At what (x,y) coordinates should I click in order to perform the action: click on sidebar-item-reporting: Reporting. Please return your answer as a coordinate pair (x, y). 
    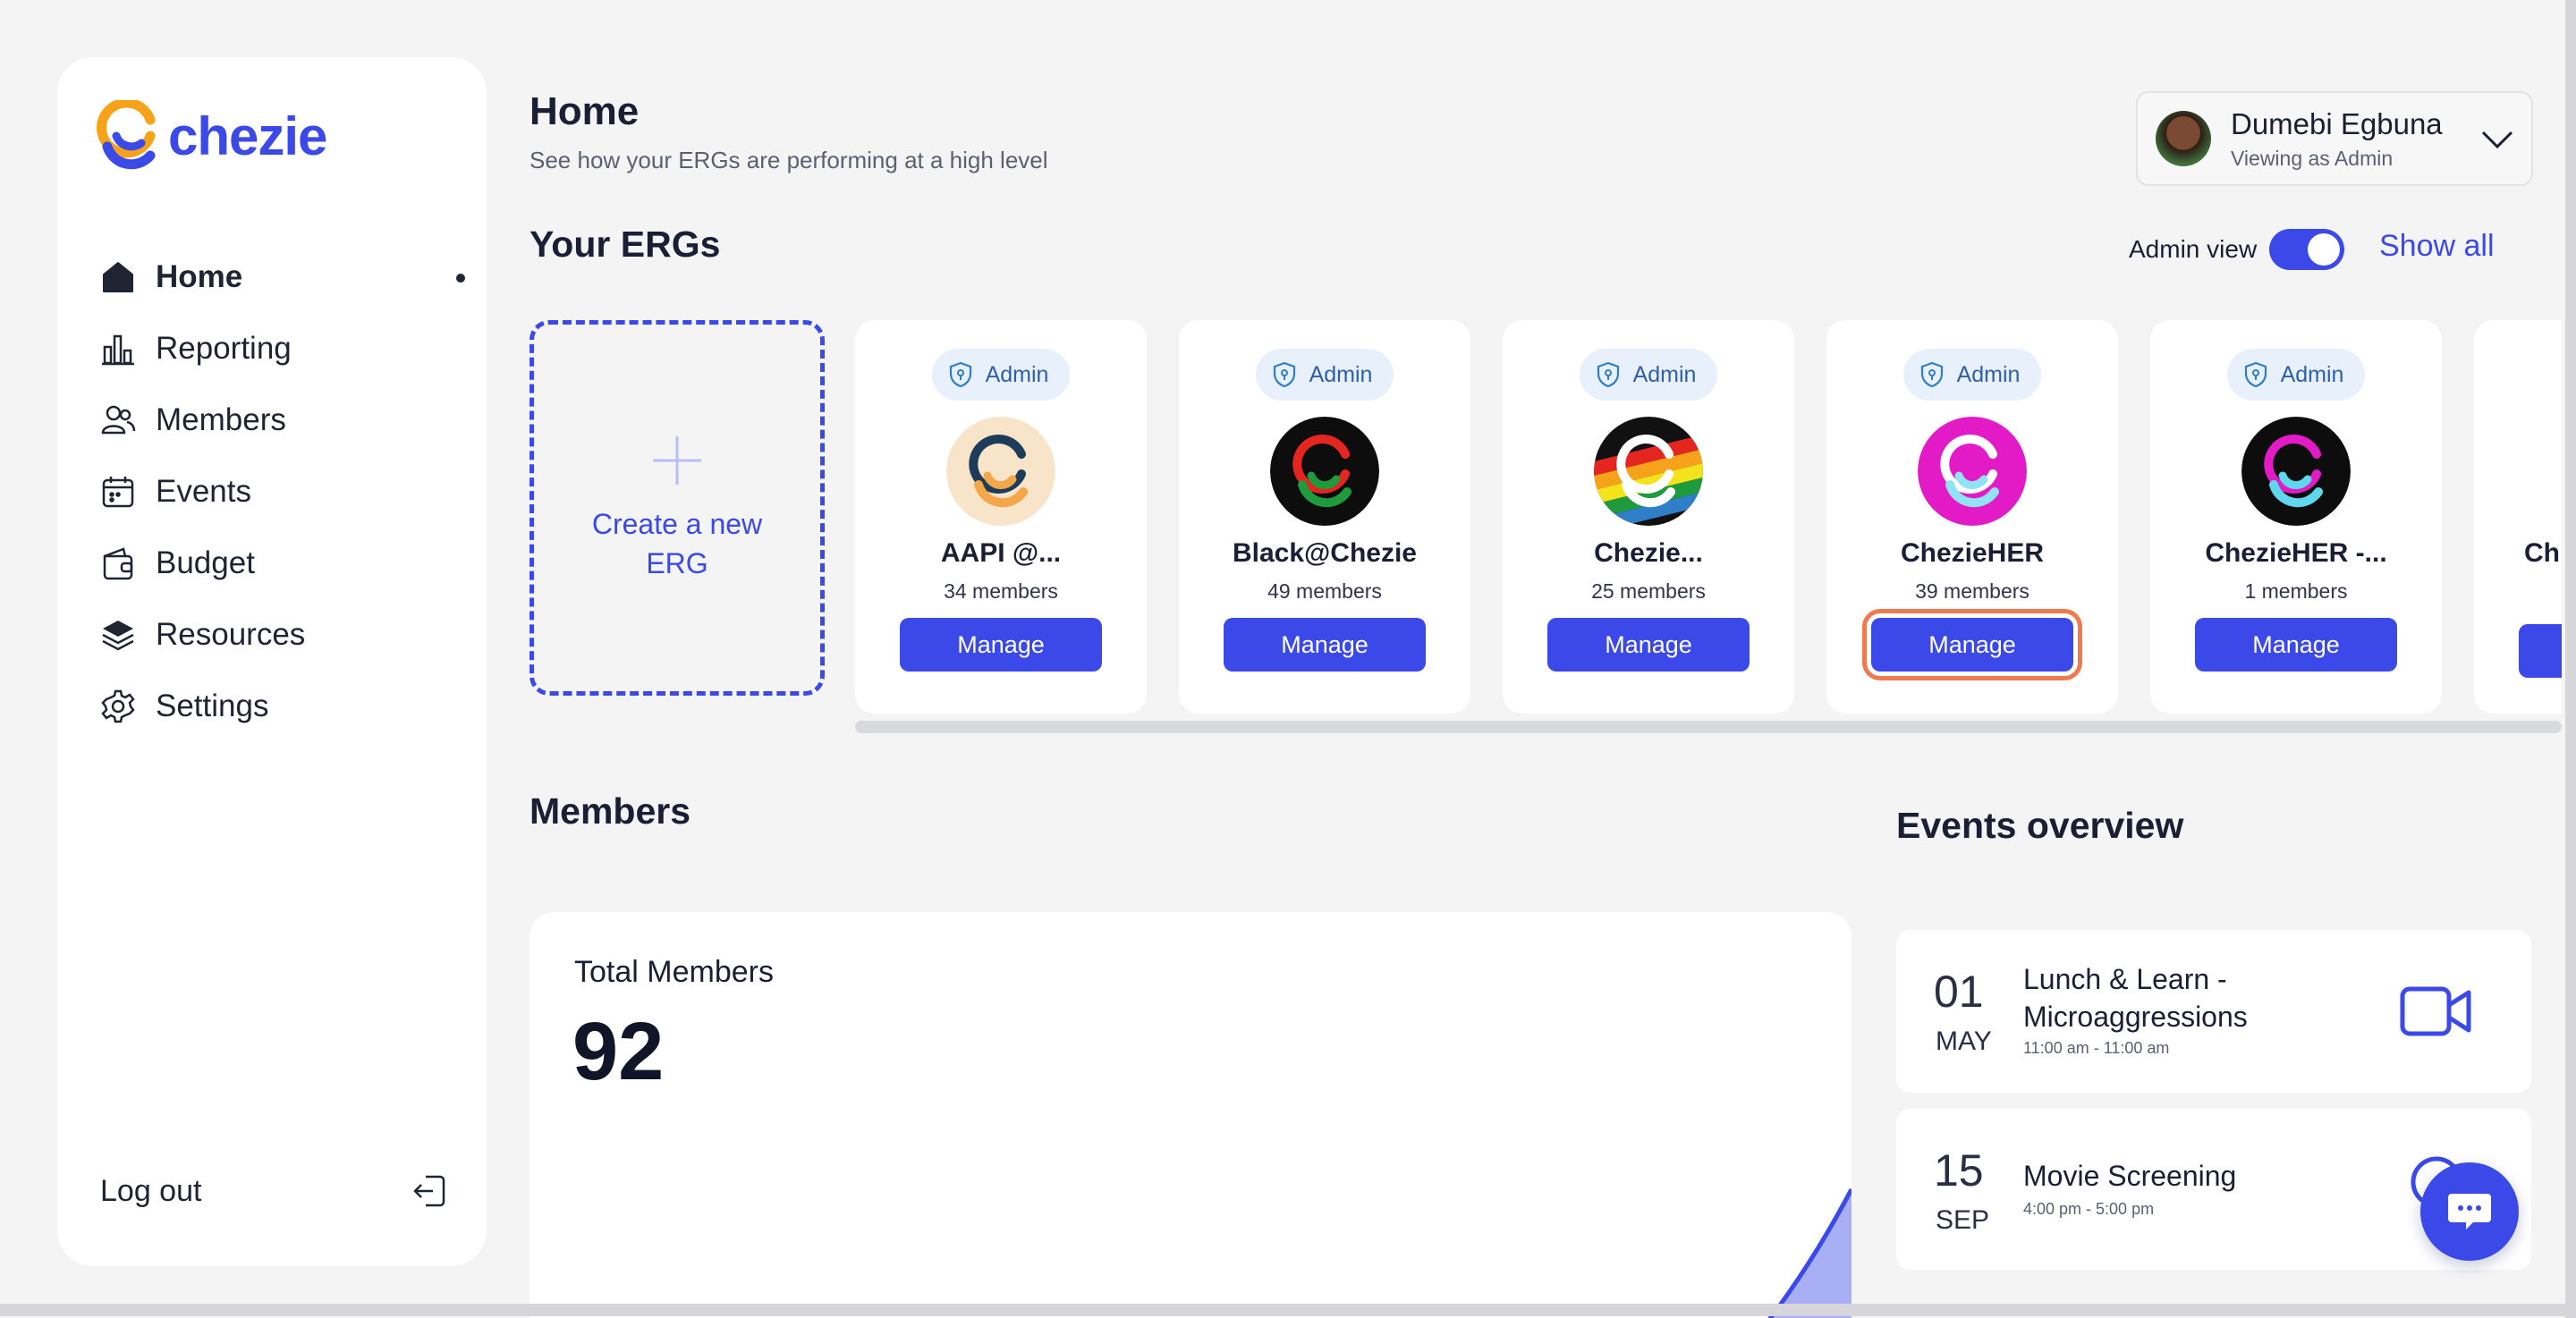
    Looking at the image, I should click on (281, 349).